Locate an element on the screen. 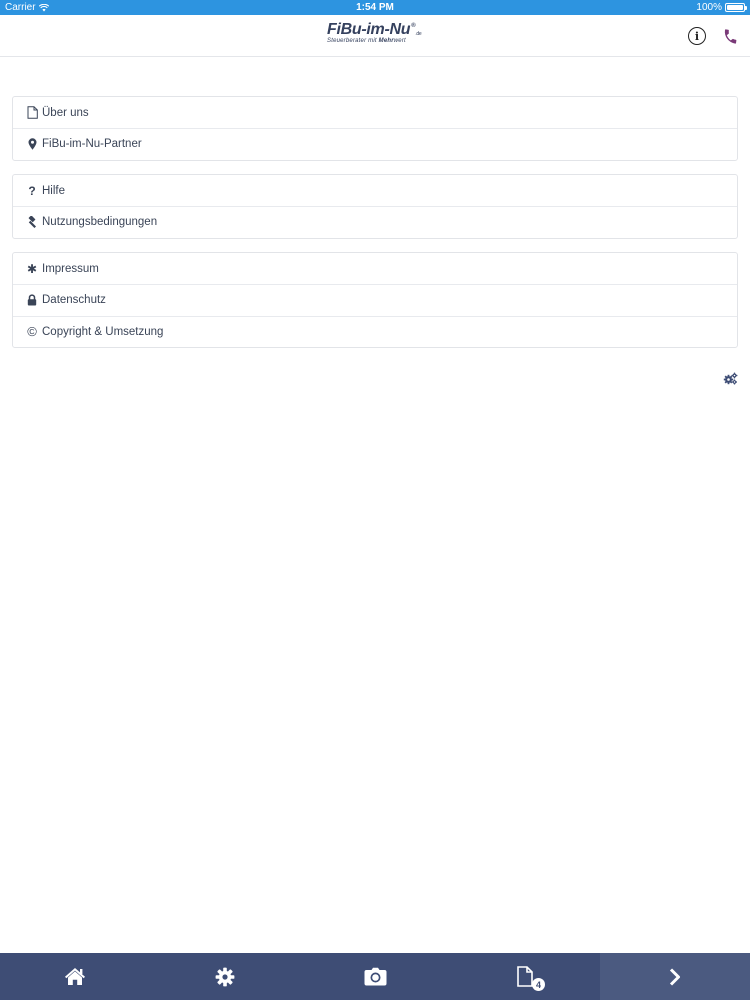 The width and height of the screenshot is (750, 1000). menu-item-label: Copyright & Umsetzung is located at coordinates (103, 331).